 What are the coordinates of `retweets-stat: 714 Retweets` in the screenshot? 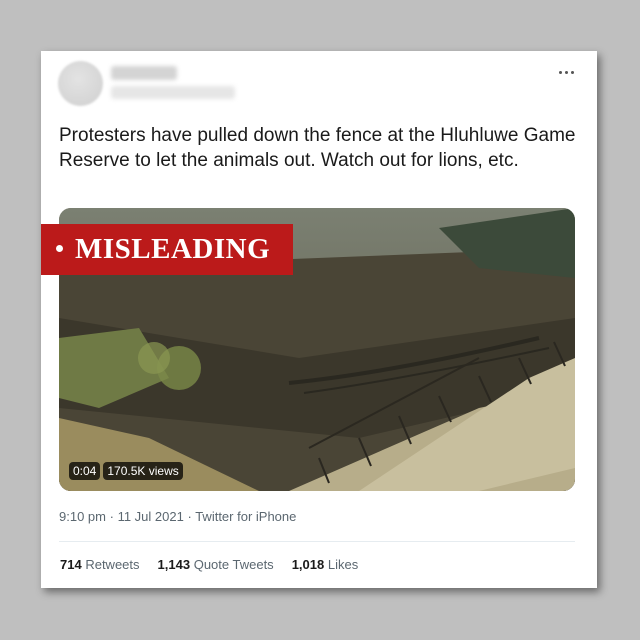 It's located at (100, 564).